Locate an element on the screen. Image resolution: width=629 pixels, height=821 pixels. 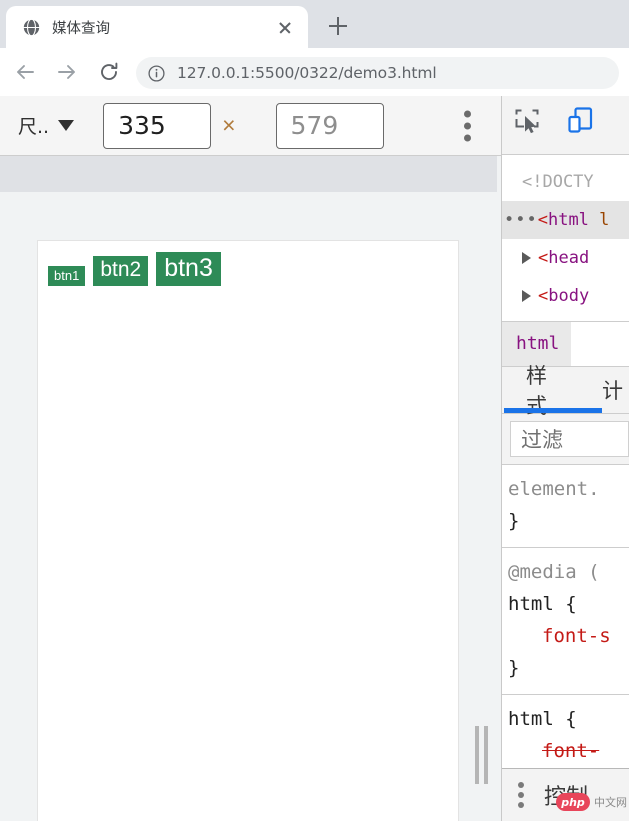
dom-node-html: •••<html l is located at coordinates (565, 220).